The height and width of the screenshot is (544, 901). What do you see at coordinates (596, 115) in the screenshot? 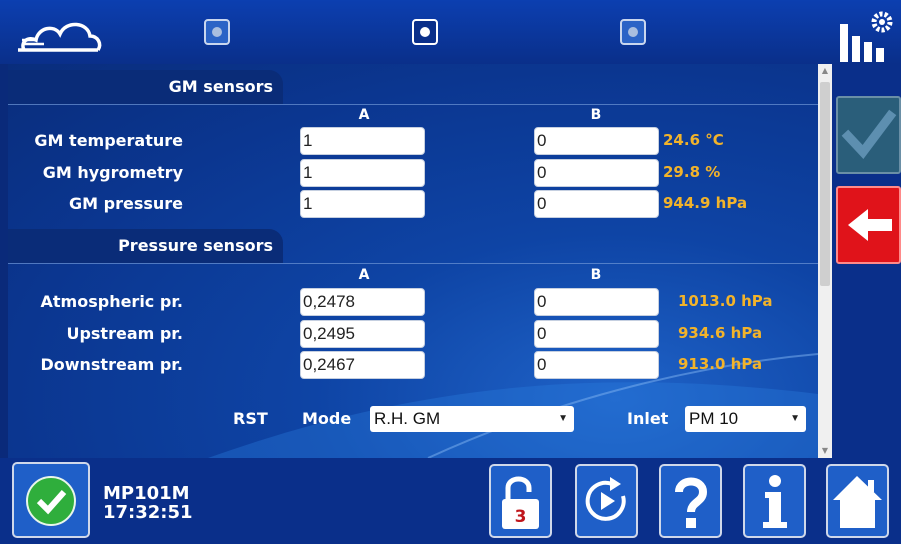
I see `gm-column-b-header: B` at bounding box center [596, 115].